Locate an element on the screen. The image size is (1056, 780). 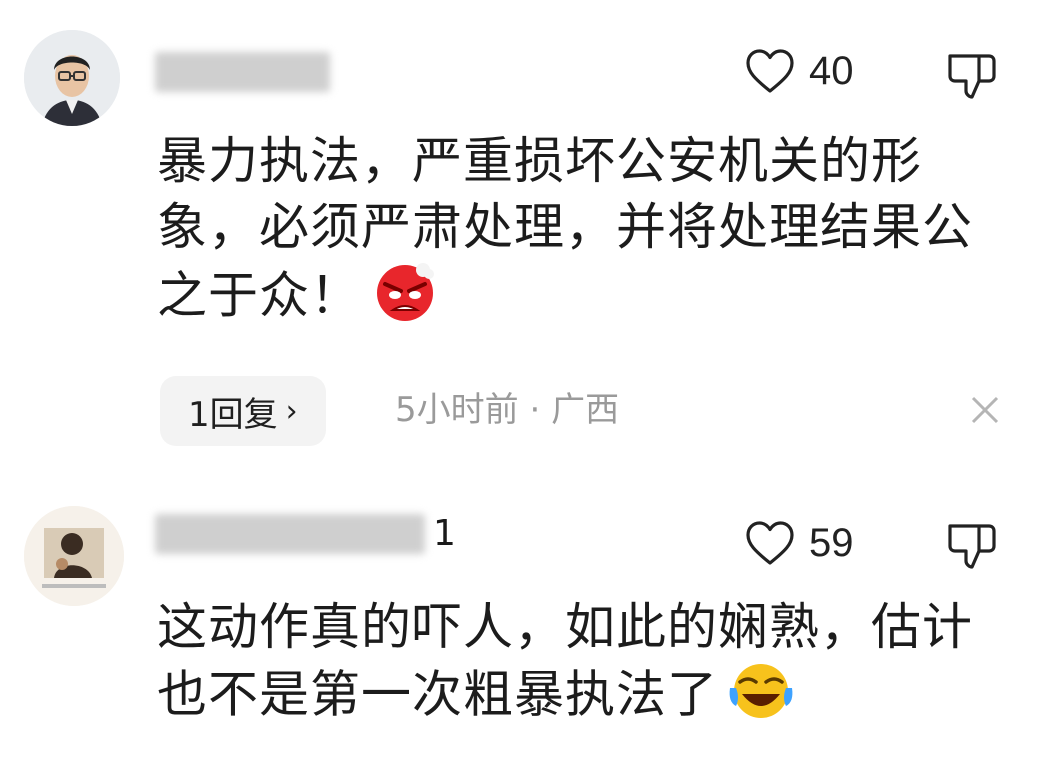
replies-button: 1回复 › is located at coordinates (243, 411).